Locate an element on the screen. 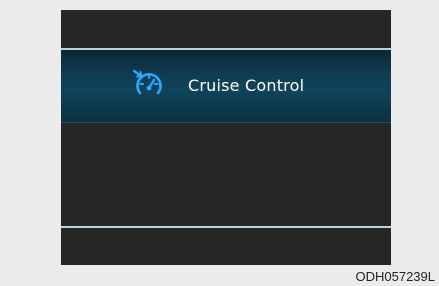  bottom-divider is located at coordinates (226, 227).